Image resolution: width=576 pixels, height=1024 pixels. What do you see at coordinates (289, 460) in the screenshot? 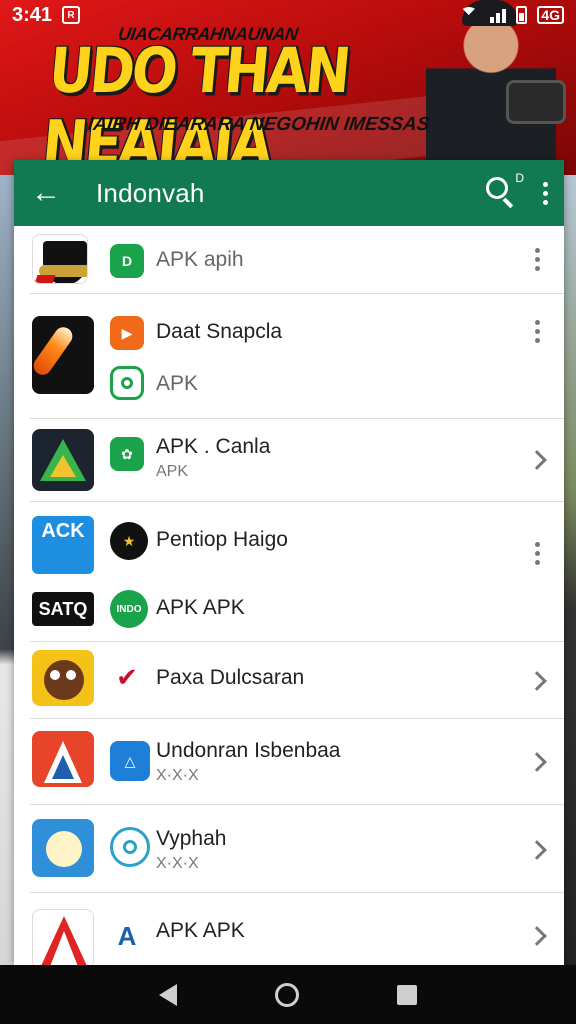
I see `list-item: ✿ APK . Canla APK` at bounding box center [289, 460].